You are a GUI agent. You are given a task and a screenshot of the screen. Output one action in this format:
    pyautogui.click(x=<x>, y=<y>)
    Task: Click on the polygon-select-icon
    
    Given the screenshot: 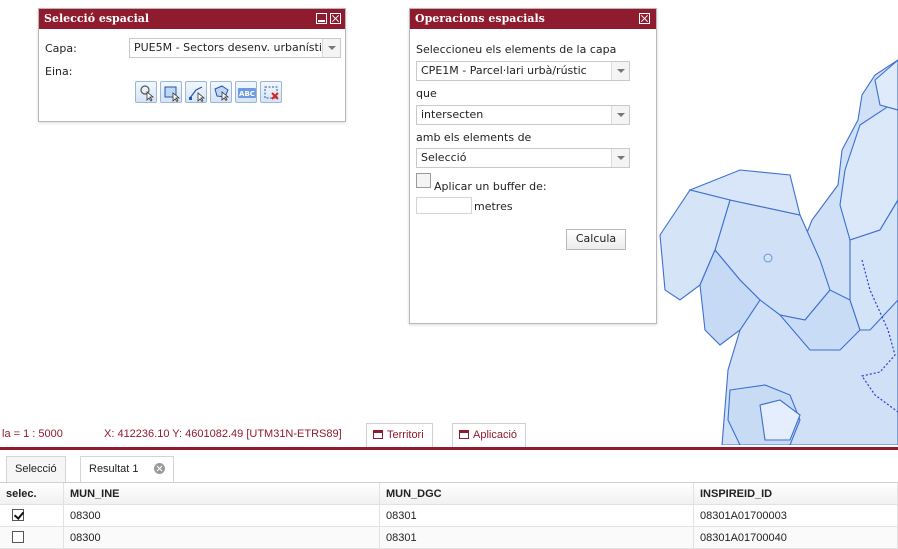 What is the action you would take?
    pyautogui.click(x=222, y=93)
    